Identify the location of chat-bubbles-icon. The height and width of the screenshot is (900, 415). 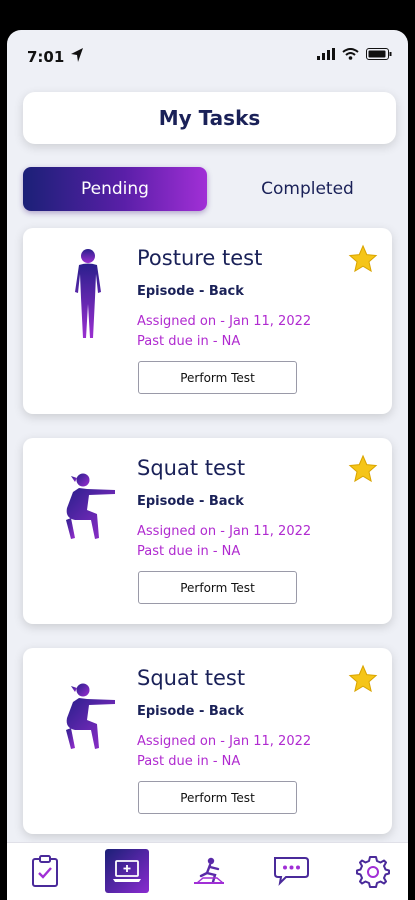
(291, 871).